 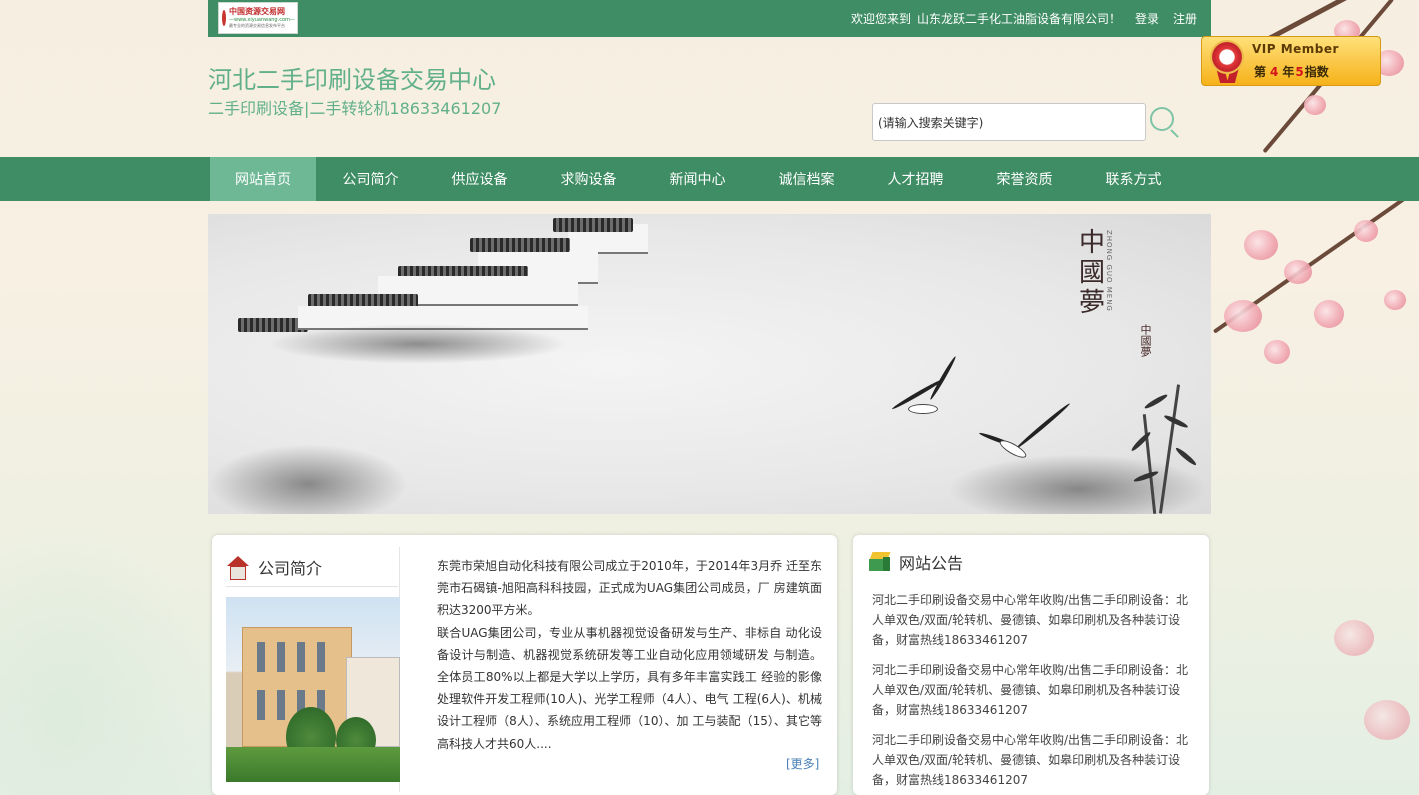 What do you see at coordinates (257, 11) in the screenshot?
I see `logo-text: 中国资源交易网` at bounding box center [257, 11].